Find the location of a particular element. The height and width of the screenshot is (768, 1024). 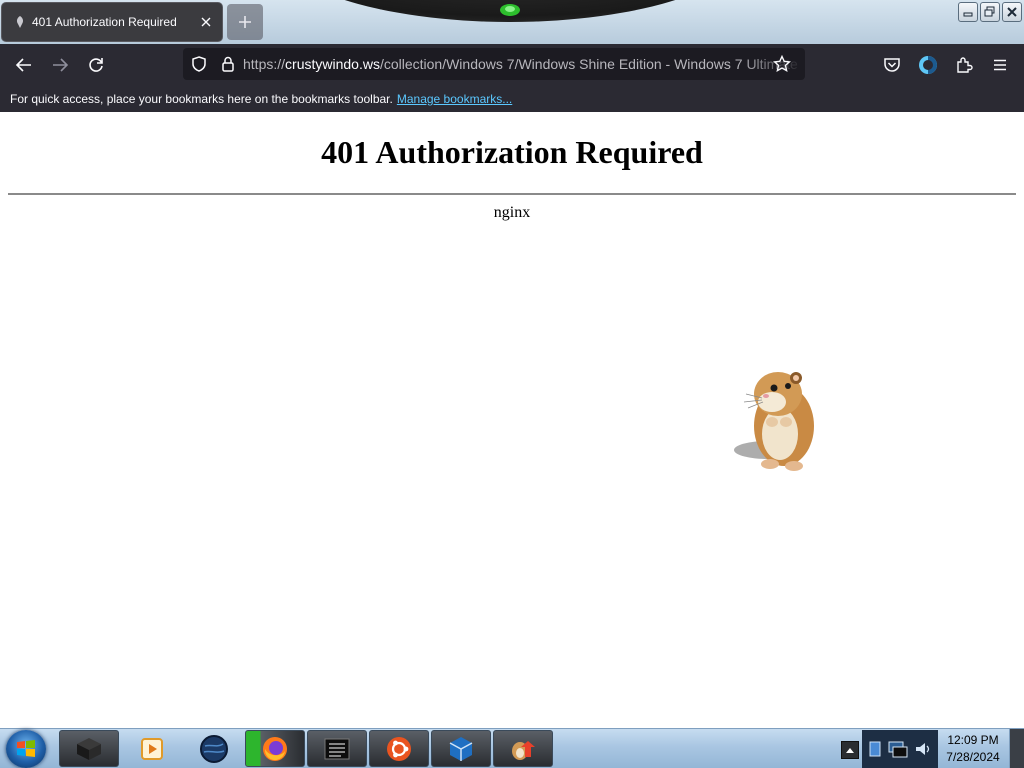

account-button is located at coordinates (928, 65).